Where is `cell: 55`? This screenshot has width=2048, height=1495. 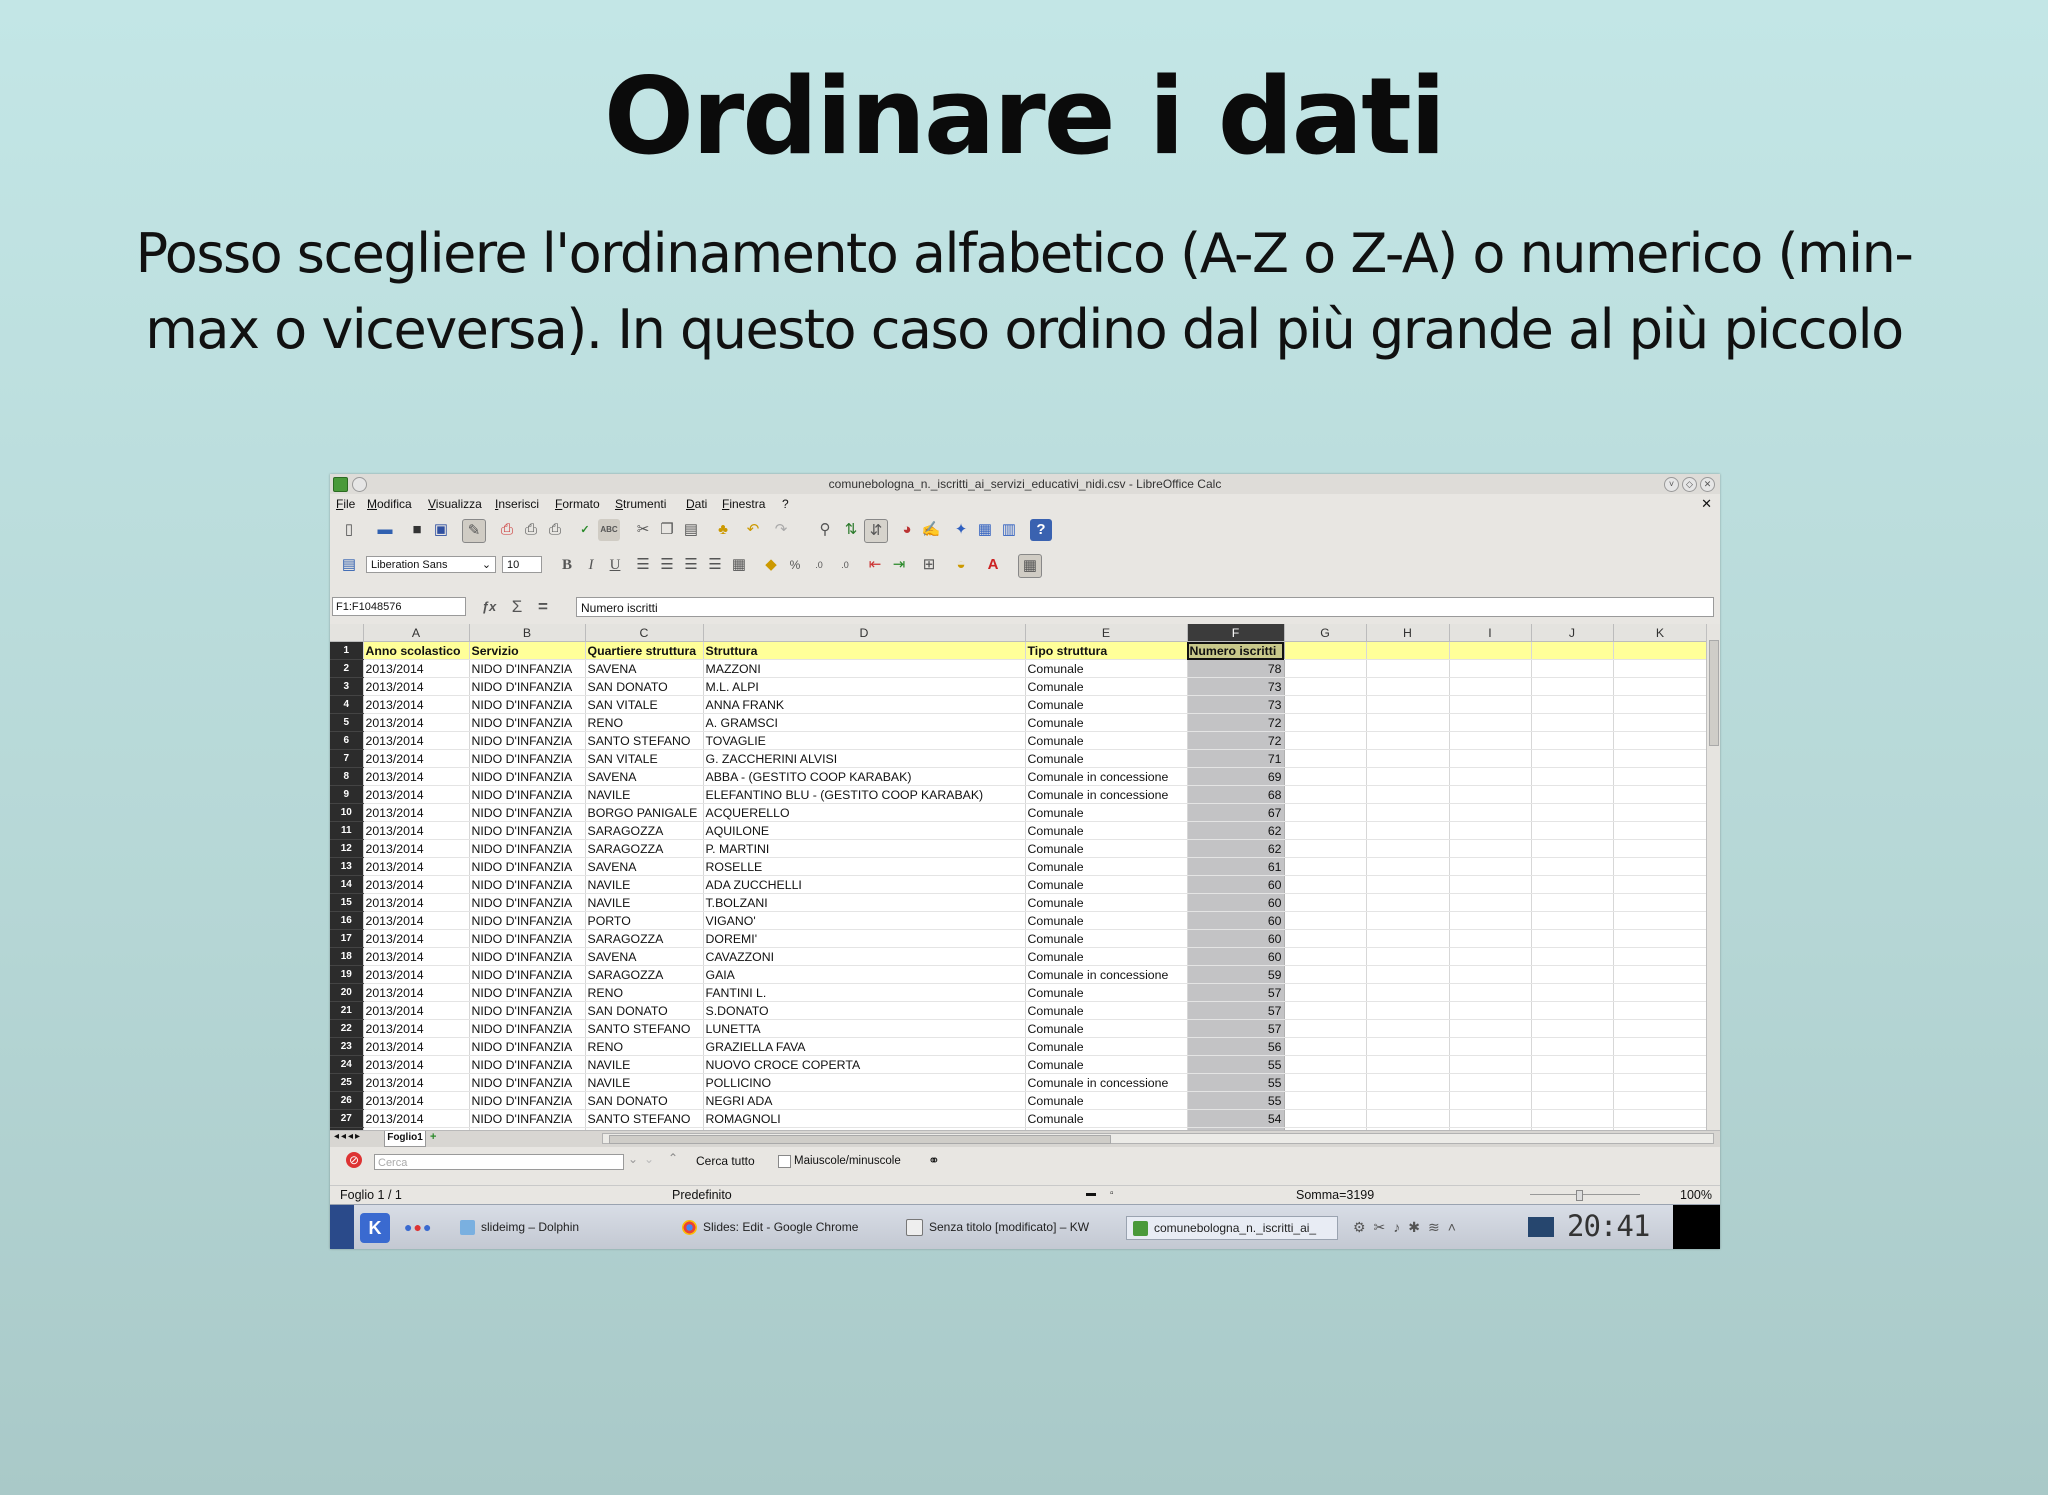 cell: 55 is located at coordinates (1236, 1064).